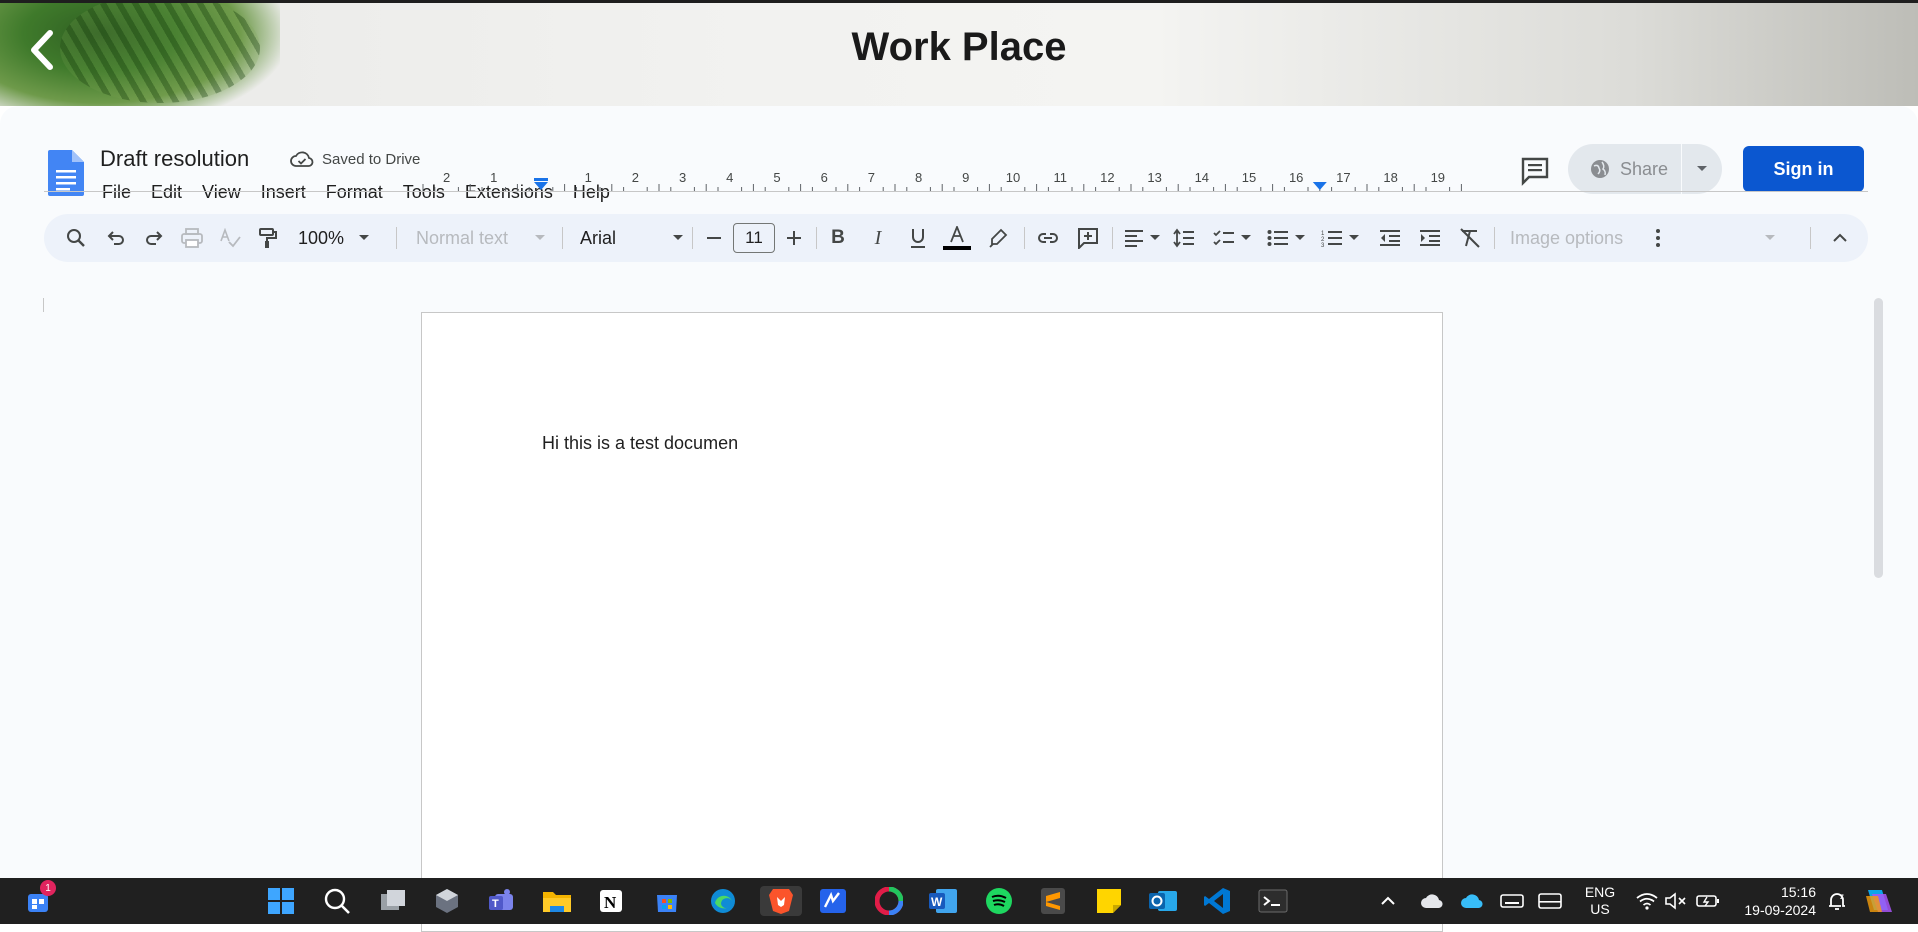 This screenshot has width=1918, height=932. I want to click on numbered-list-select: 123, so click(1340, 238).